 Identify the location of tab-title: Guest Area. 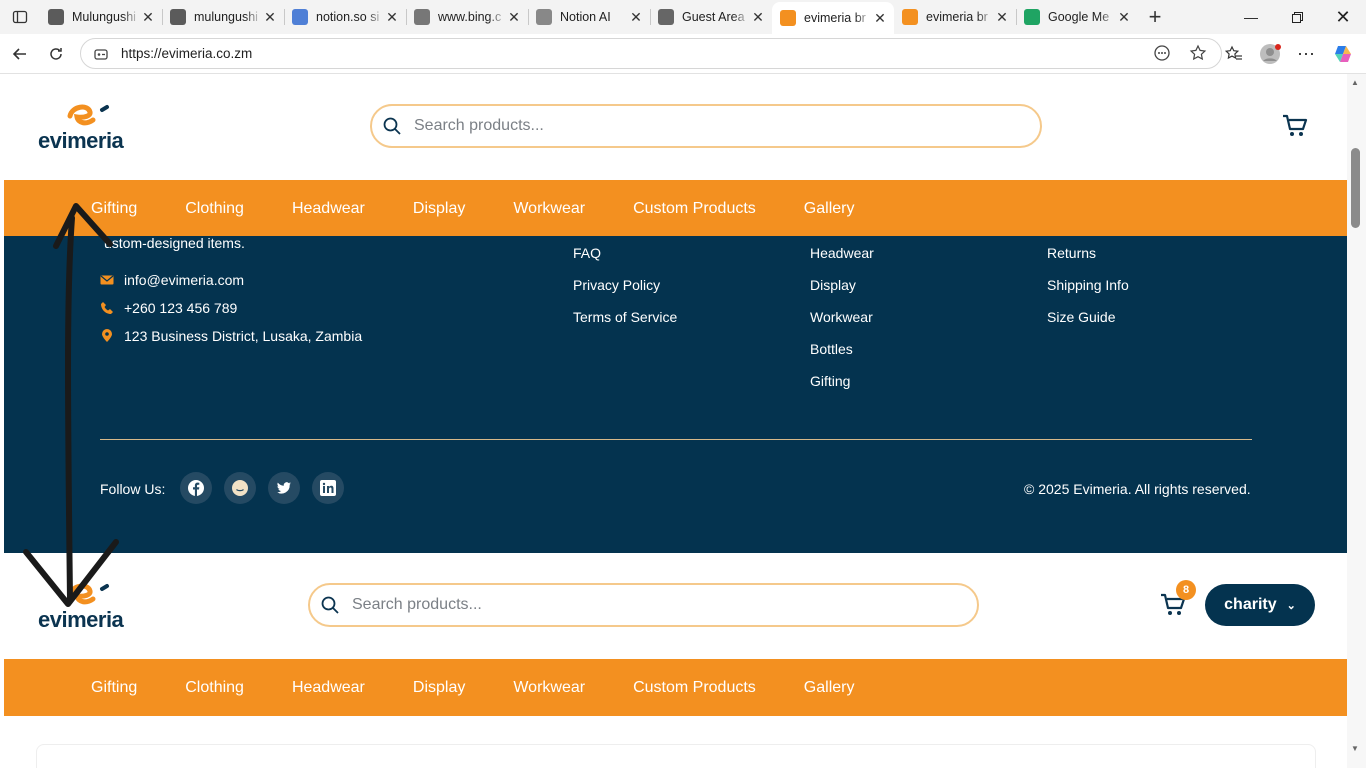
(713, 17).